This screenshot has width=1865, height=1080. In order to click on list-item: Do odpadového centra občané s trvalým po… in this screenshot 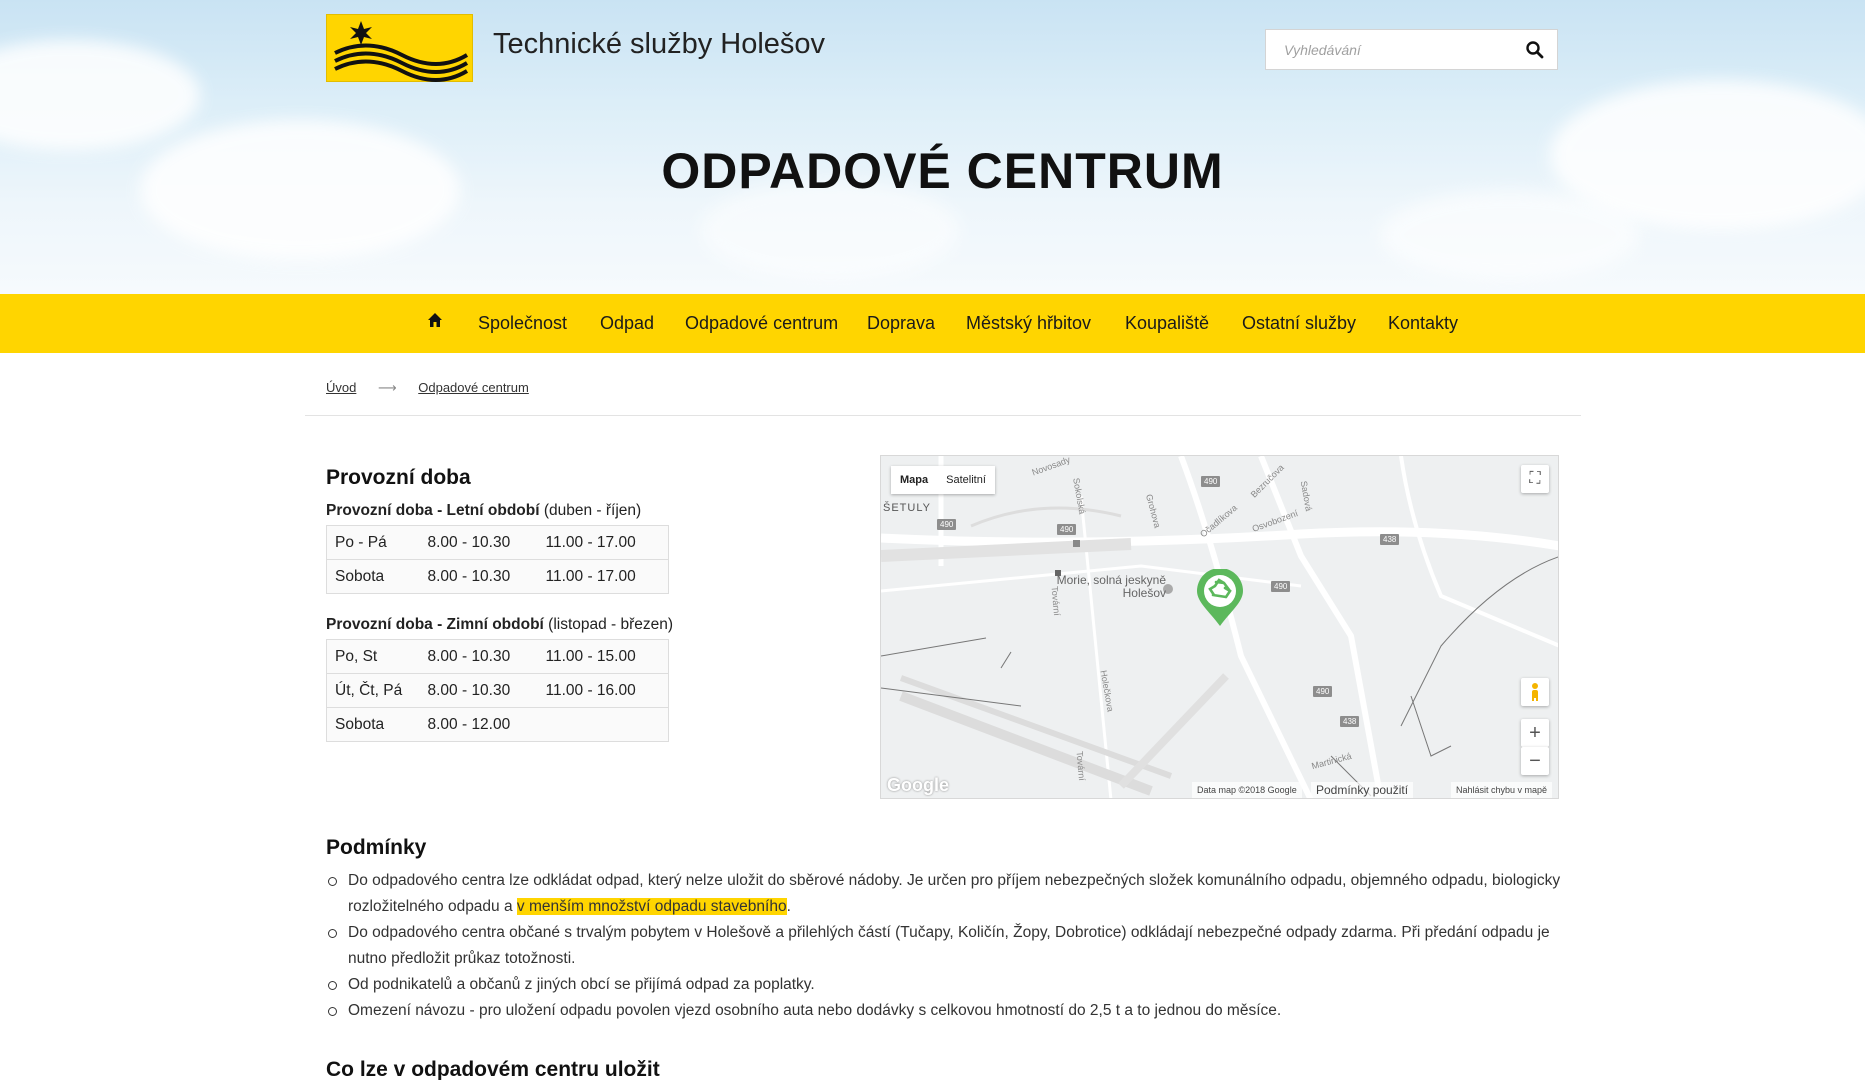, I will do `click(946, 946)`.